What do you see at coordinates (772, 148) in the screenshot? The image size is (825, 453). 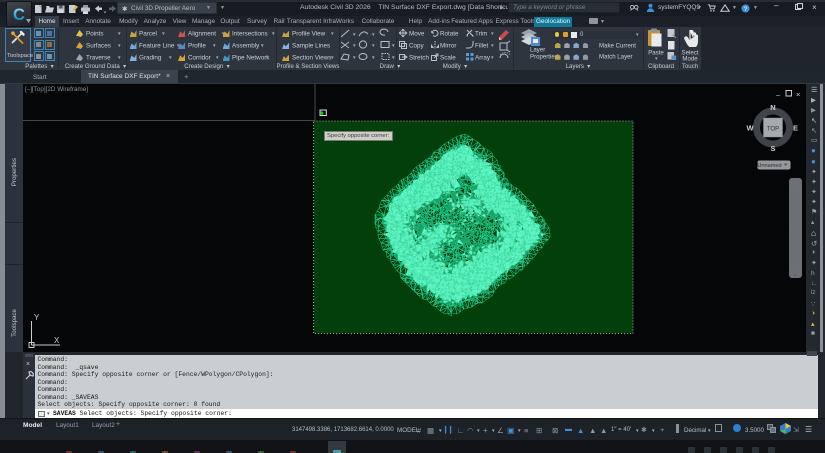 I see `svg-text: S` at bounding box center [772, 148].